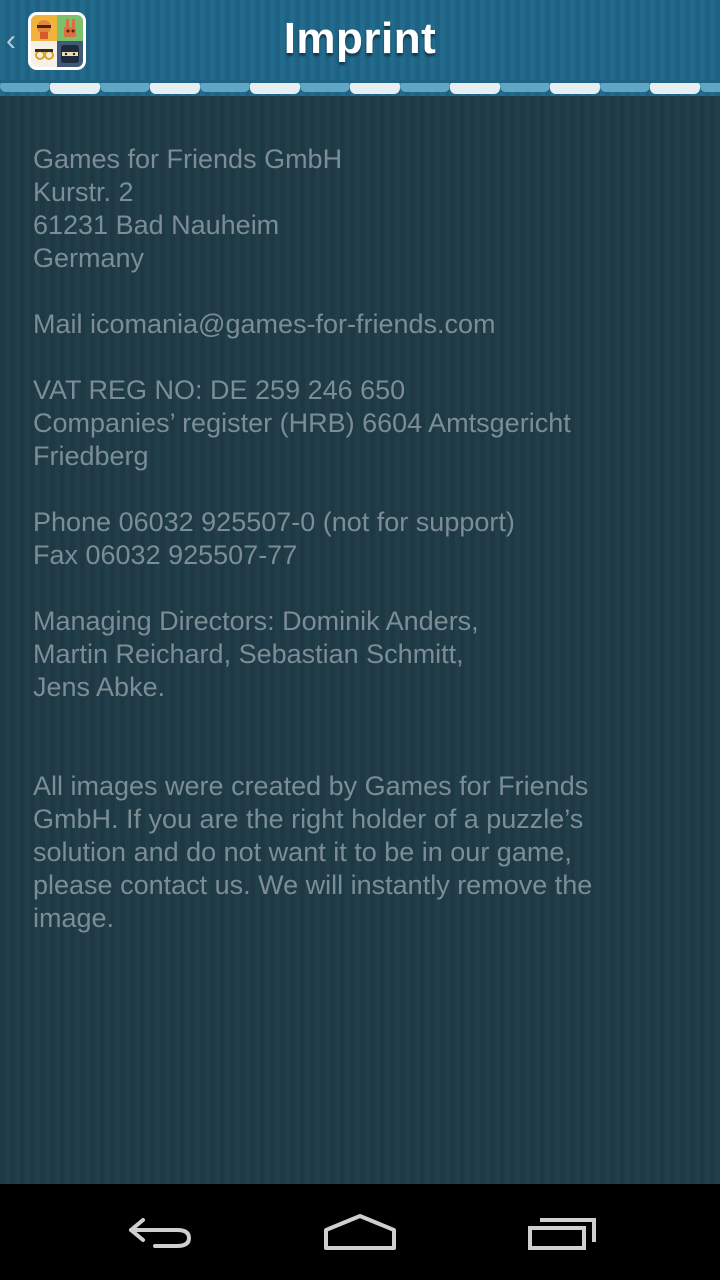 The image size is (720, 1280). I want to click on nav-back-button, so click(160, 1232).